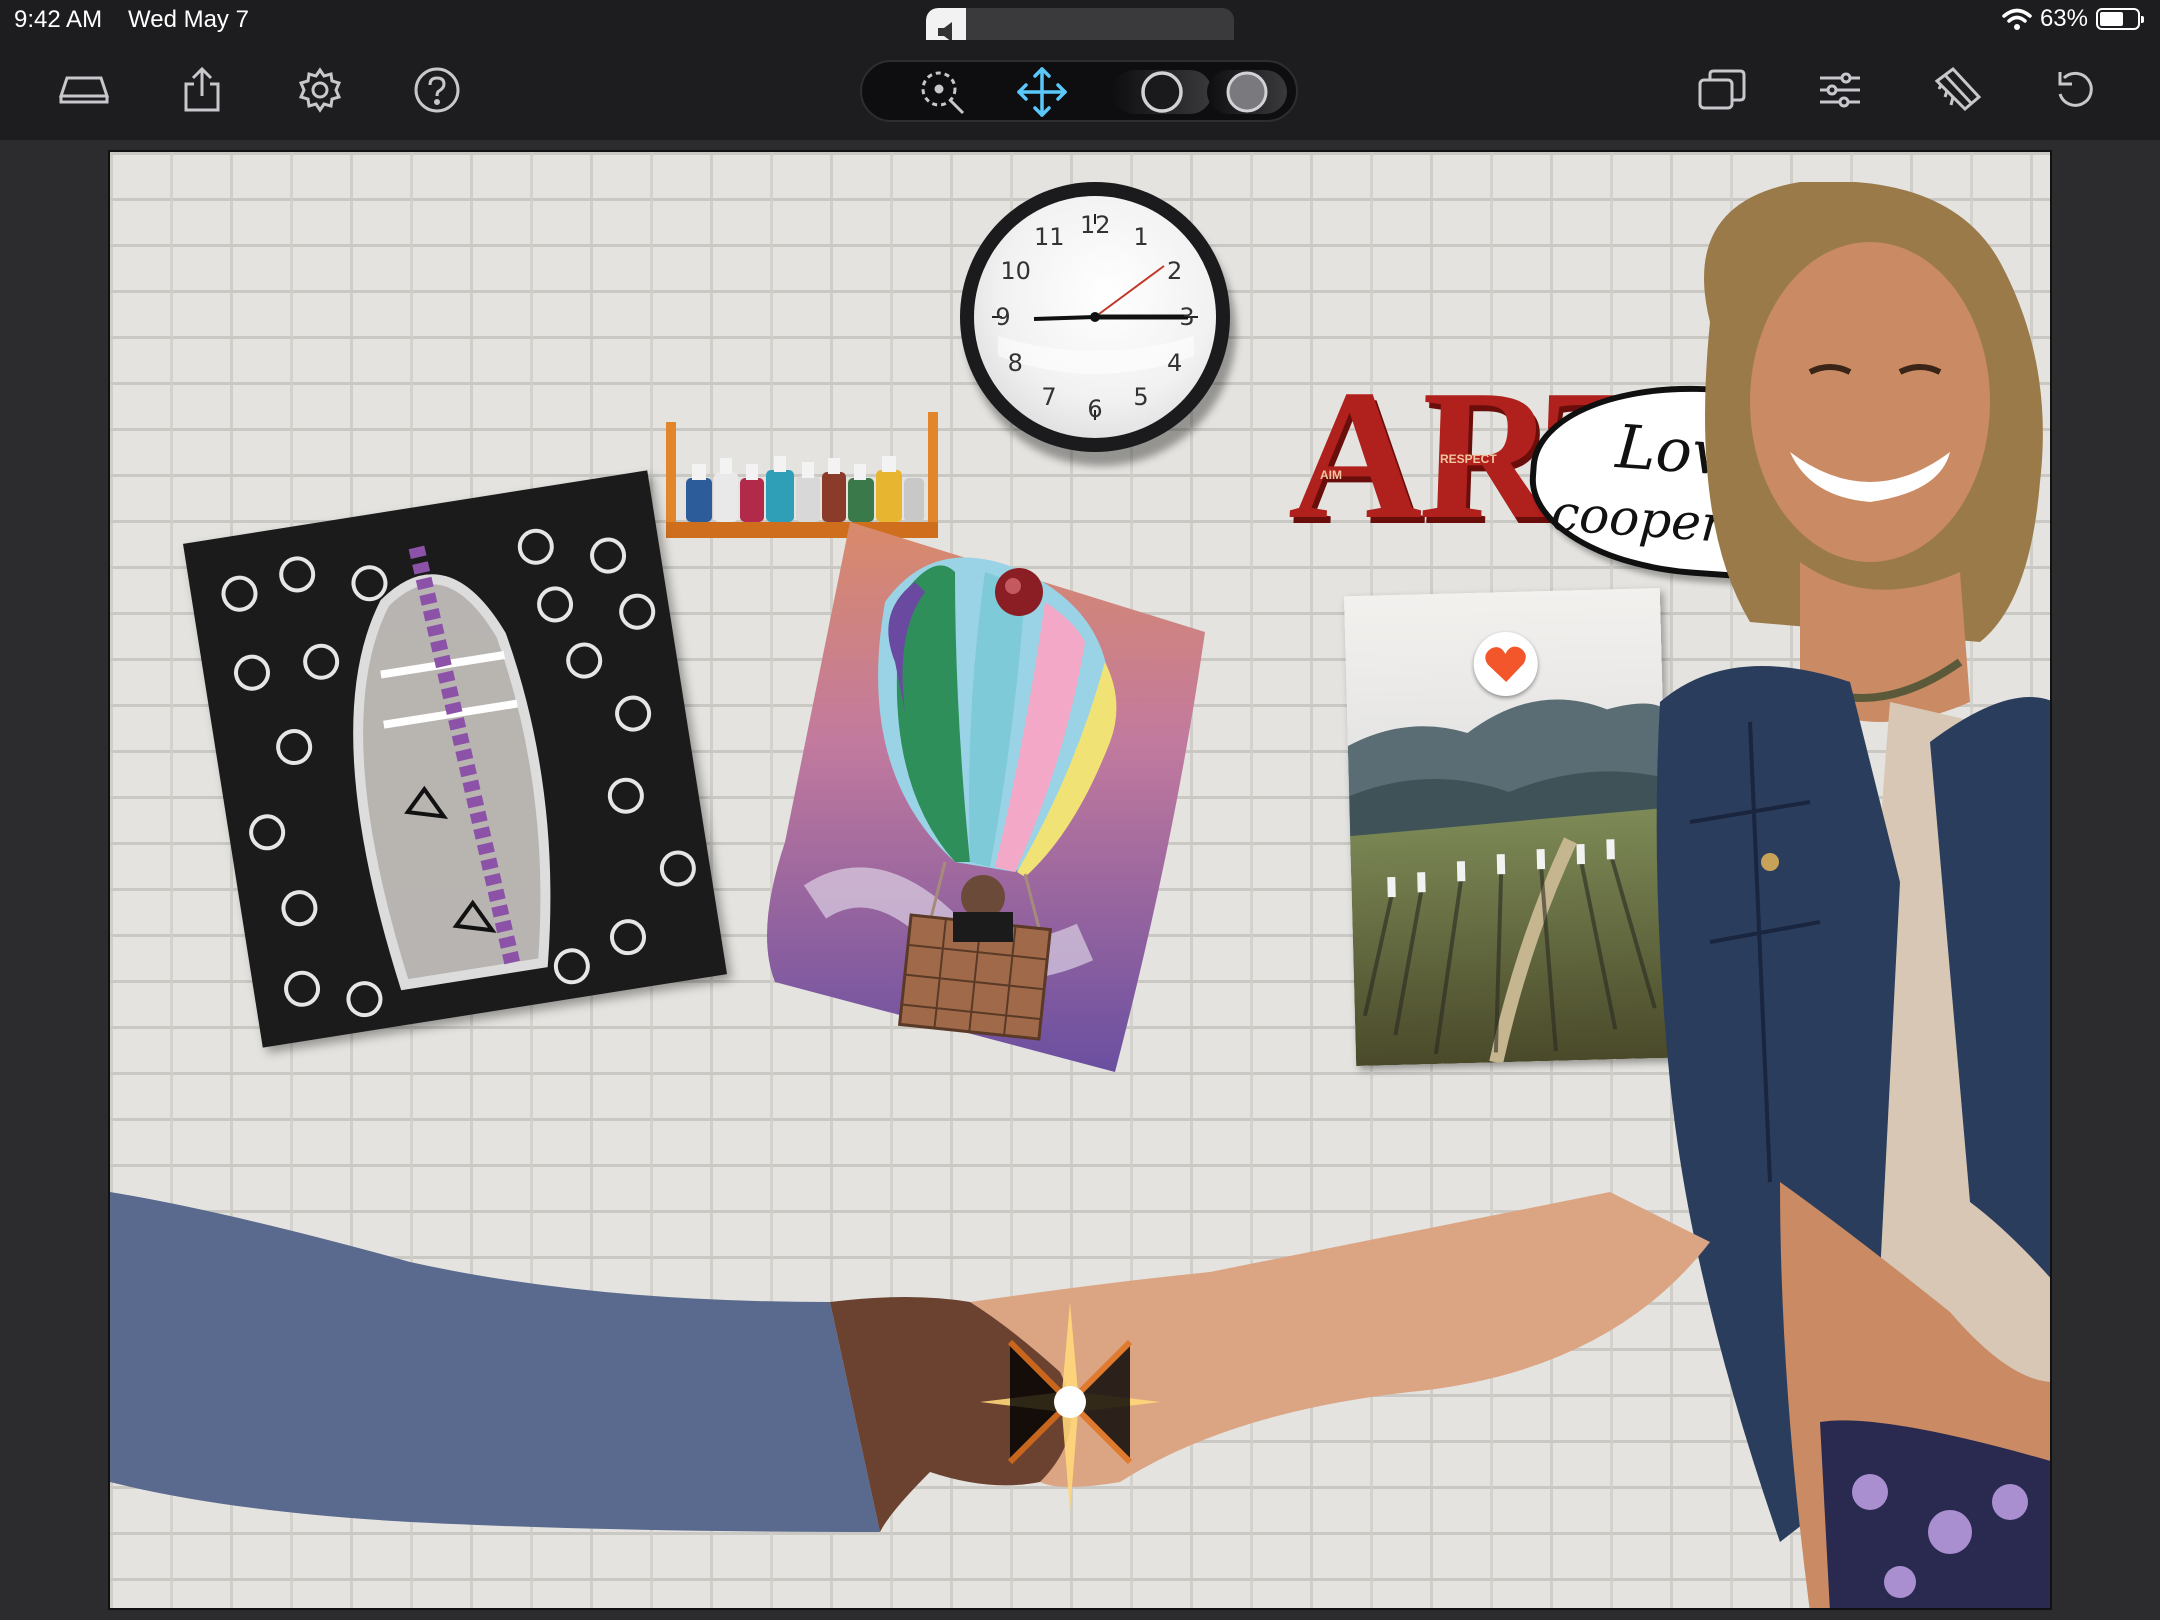 The image size is (2160, 1620). Describe the element at coordinates (1015, 363) in the screenshot. I see `clock-number: 8` at that location.